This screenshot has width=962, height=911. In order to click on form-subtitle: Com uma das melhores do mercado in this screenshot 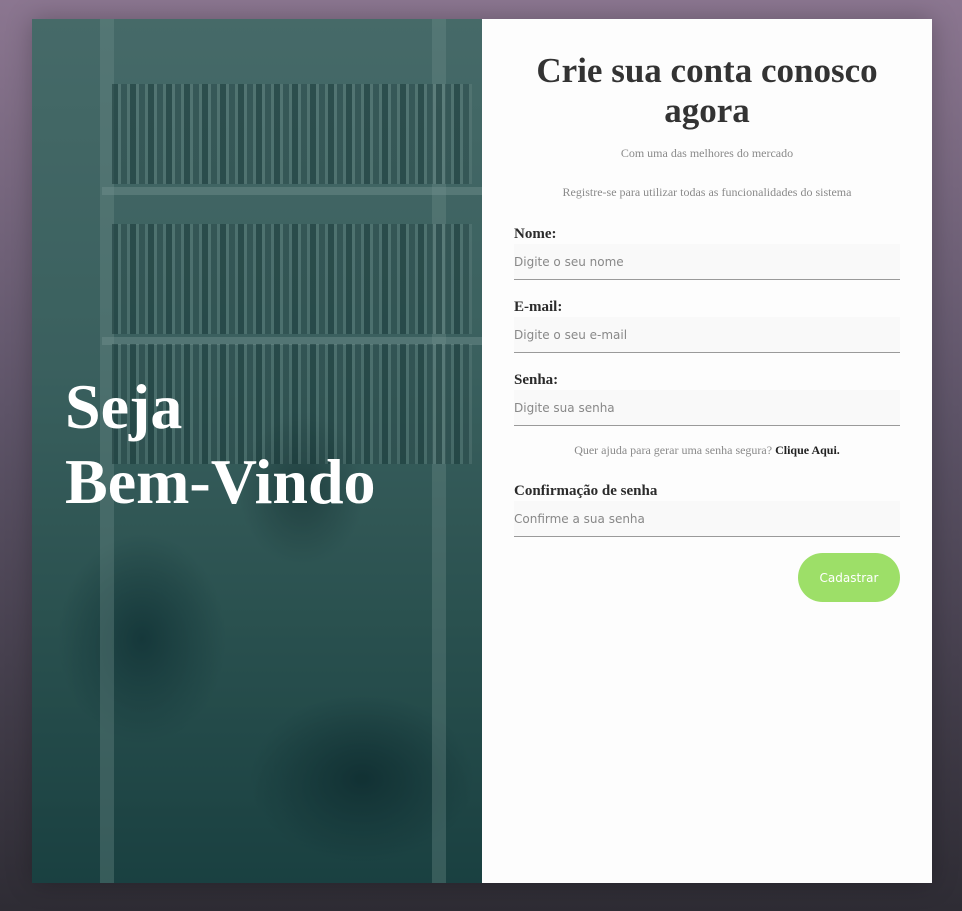, I will do `click(707, 153)`.